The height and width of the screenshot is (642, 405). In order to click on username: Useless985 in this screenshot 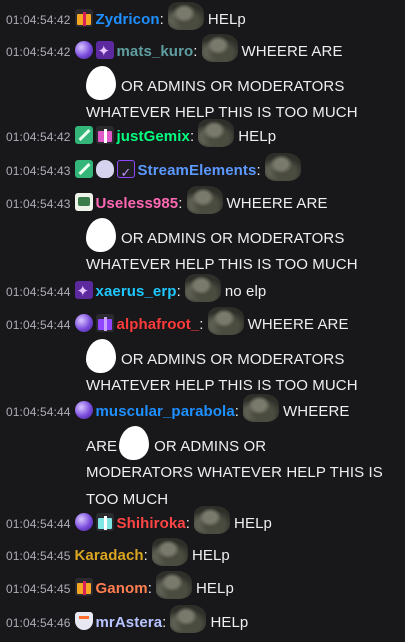, I will do `click(137, 203)`.